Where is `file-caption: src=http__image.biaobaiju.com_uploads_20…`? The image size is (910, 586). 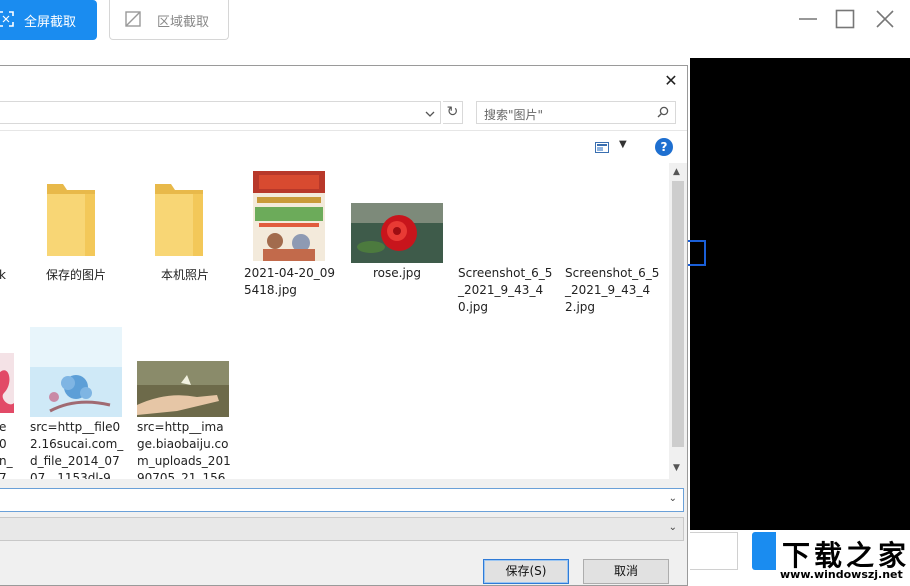
file-caption: src=http__image.biaobaiju.com_uploads_20… is located at coordinates (184, 449).